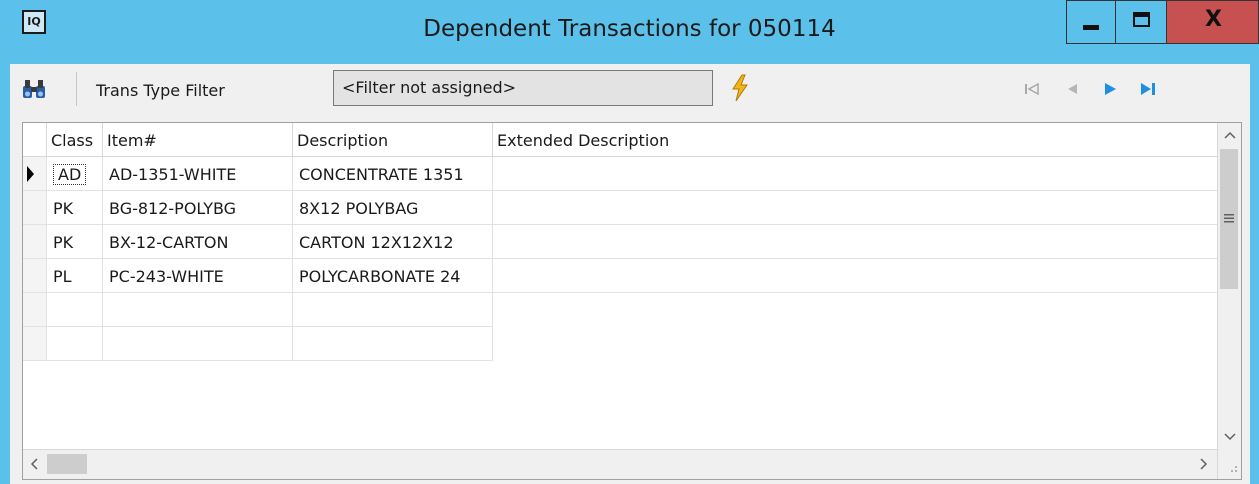 The width and height of the screenshot is (1259, 484). Describe the element at coordinates (1032, 89) in the screenshot. I see `first-record-icon` at that location.